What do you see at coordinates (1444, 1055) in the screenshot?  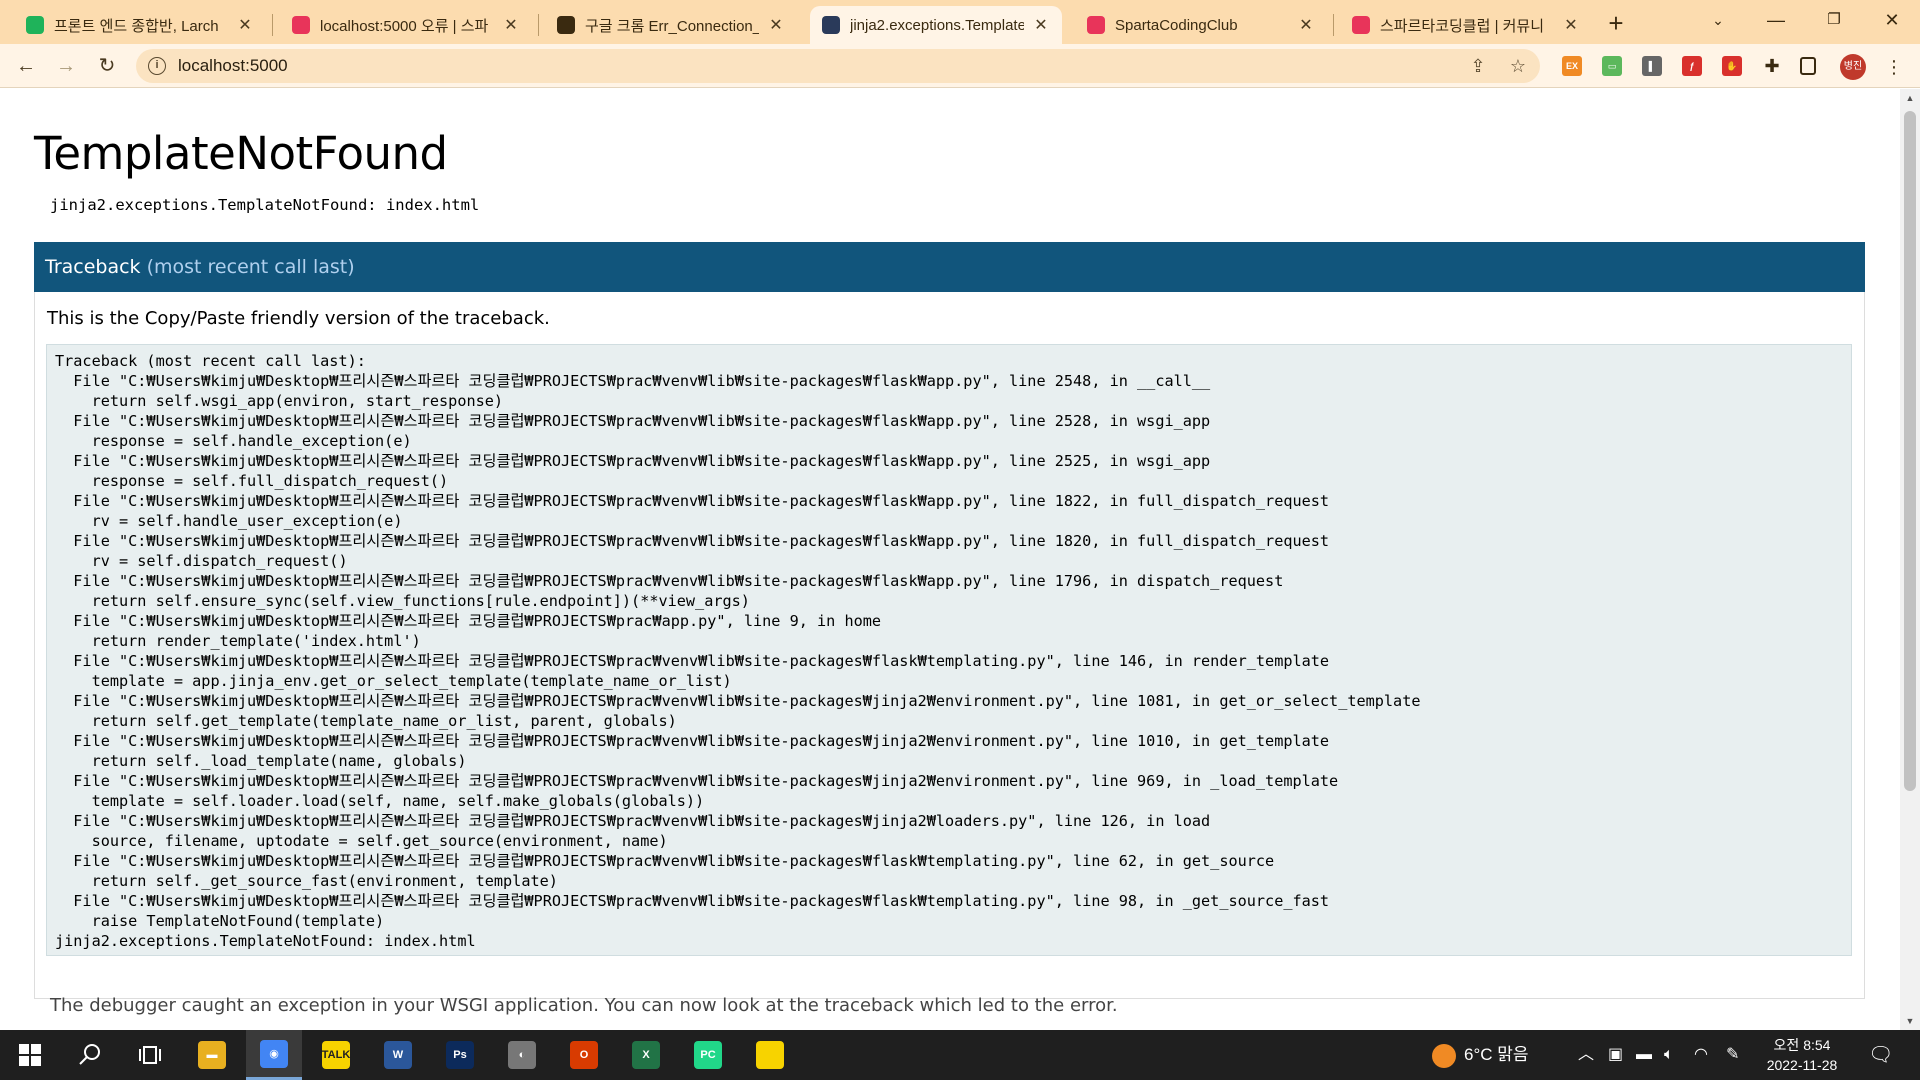 I see `sun-icon` at bounding box center [1444, 1055].